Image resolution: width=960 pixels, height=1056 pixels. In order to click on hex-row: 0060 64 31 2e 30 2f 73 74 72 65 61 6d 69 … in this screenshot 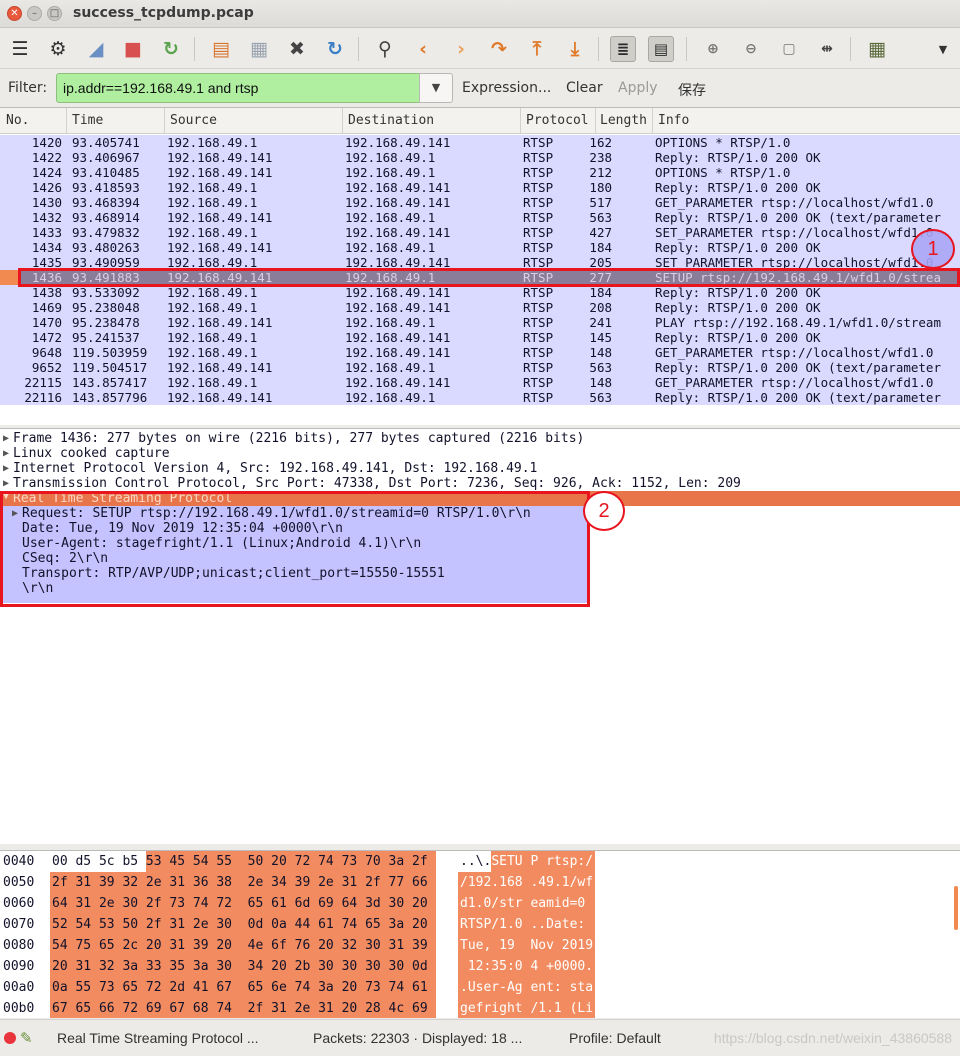, I will do `click(480, 903)`.